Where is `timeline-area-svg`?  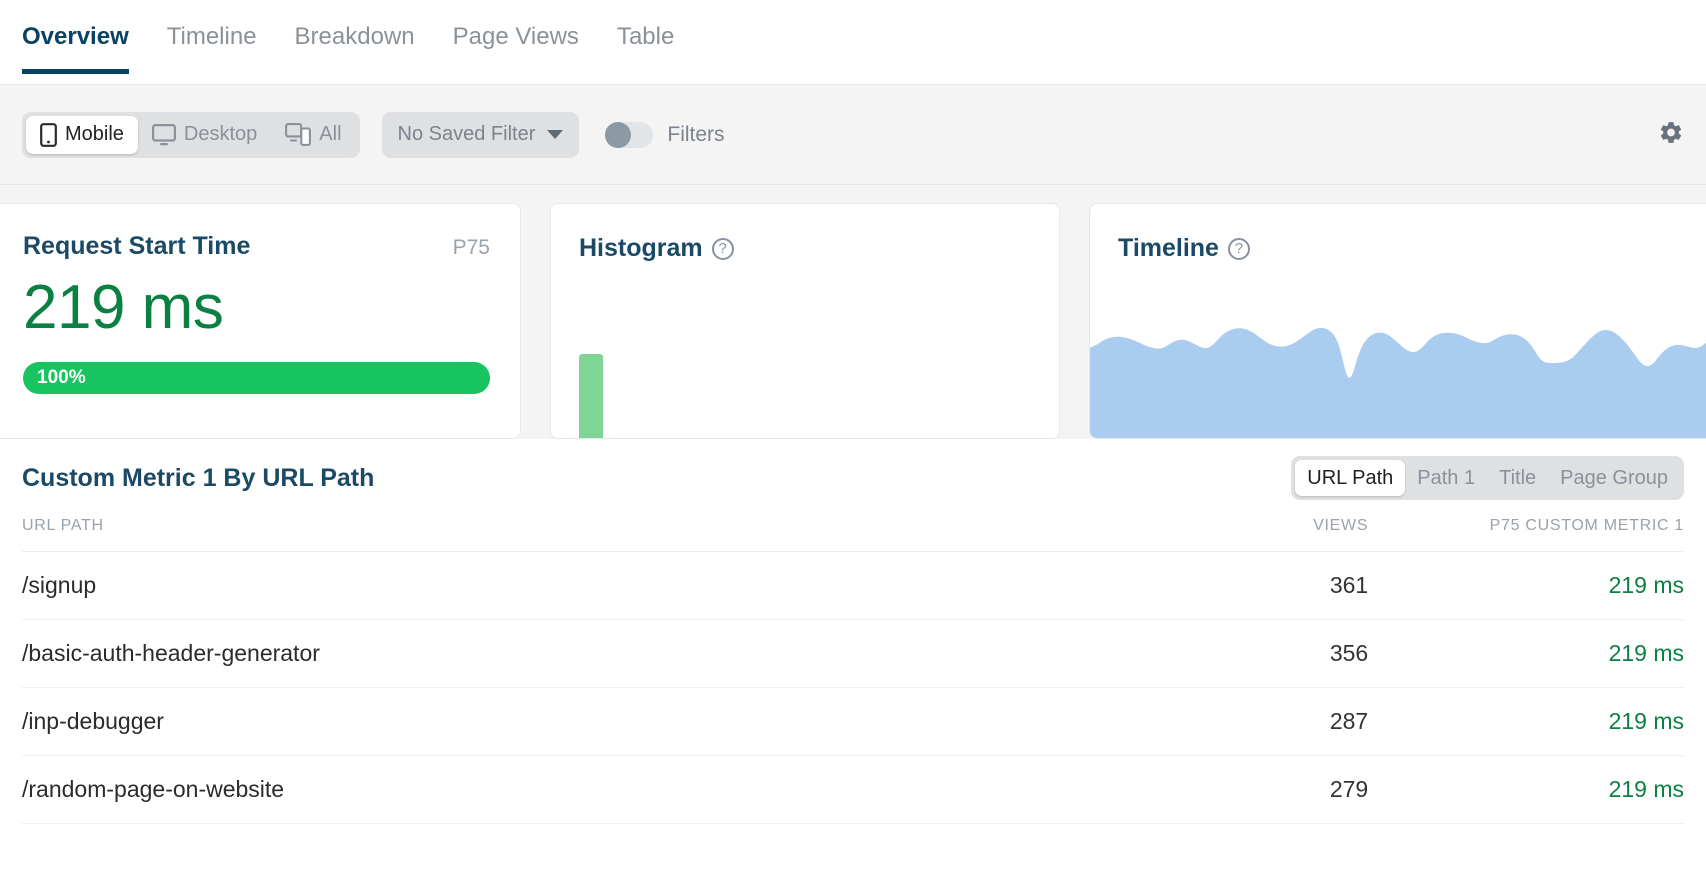
timeline-area-svg is located at coordinates (1398, 382).